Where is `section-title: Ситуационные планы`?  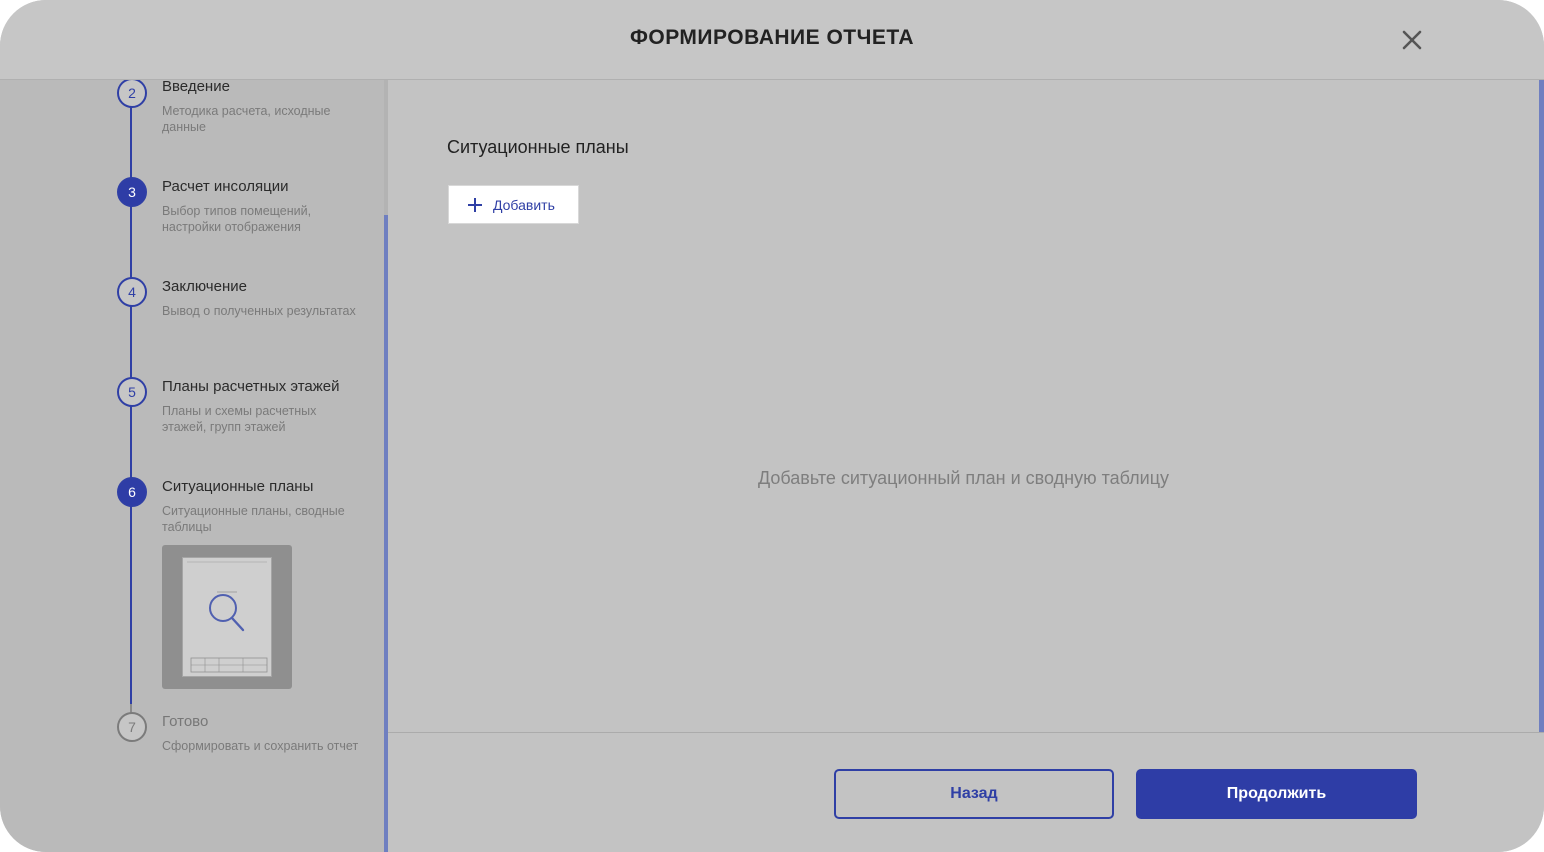 section-title: Ситуационные планы is located at coordinates (538, 147).